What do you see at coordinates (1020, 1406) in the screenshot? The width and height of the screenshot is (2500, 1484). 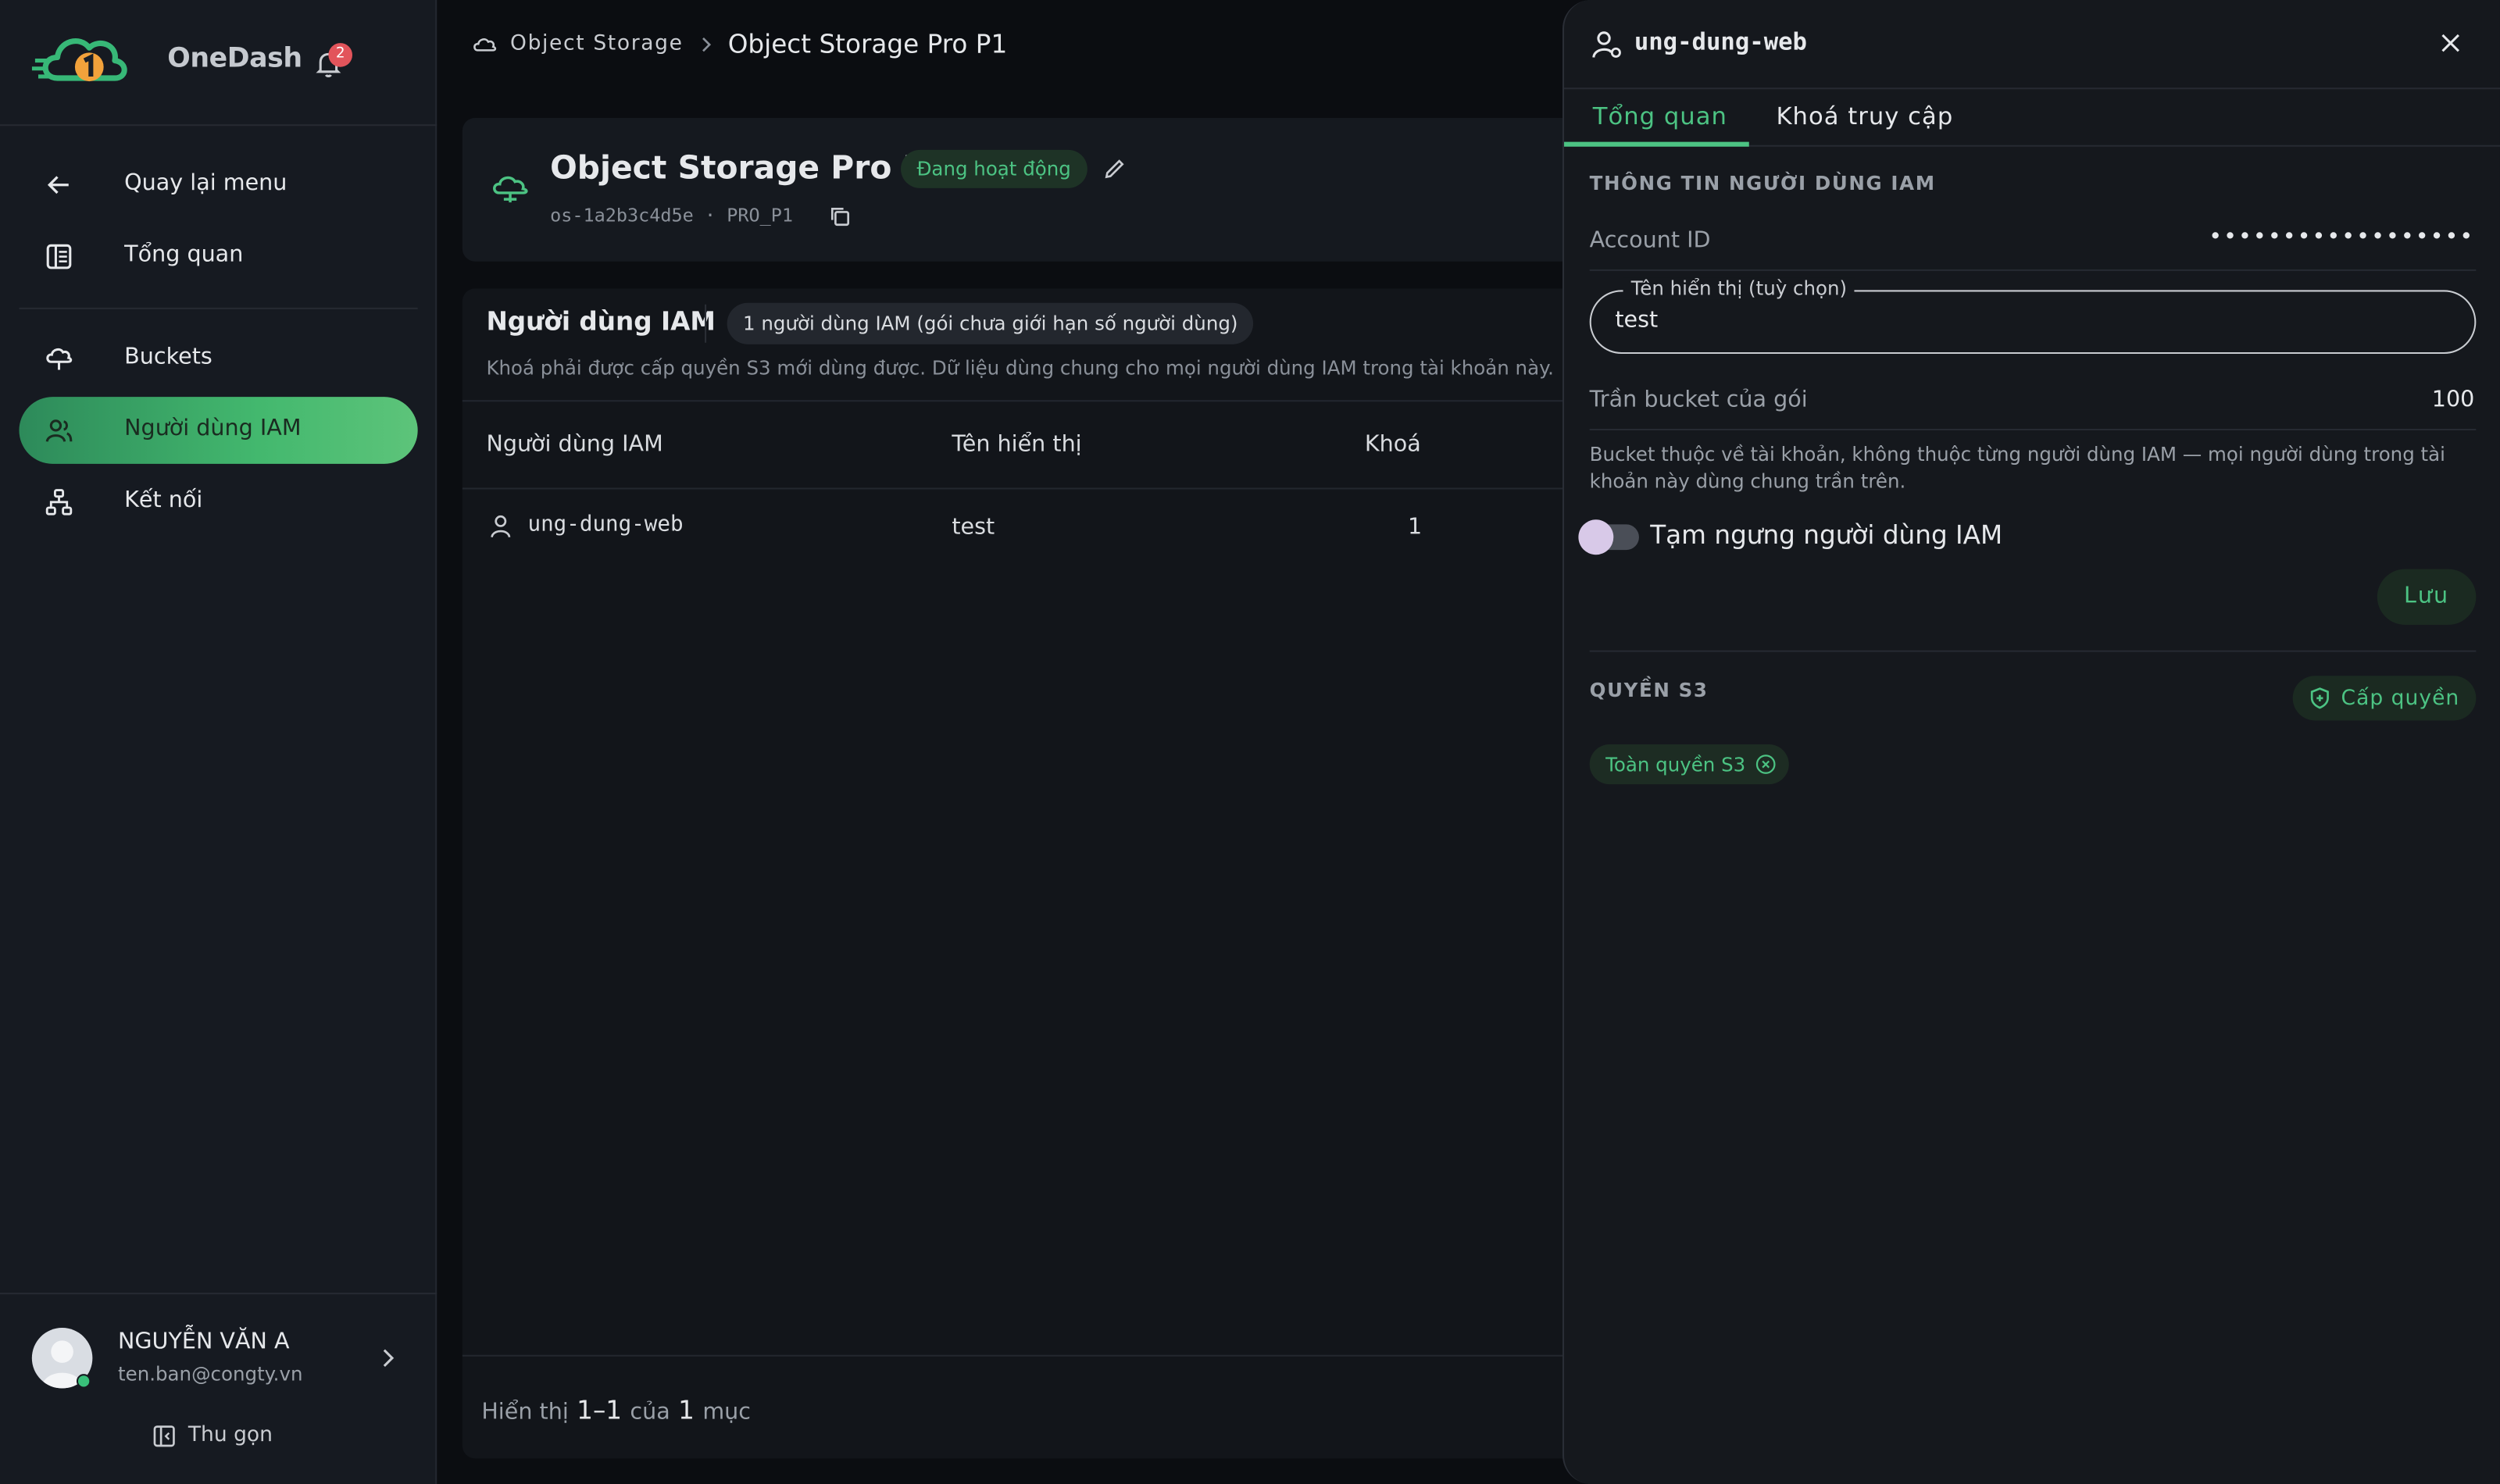 I see `table-footer: Hiển thị 1–1 của 1 mục` at bounding box center [1020, 1406].